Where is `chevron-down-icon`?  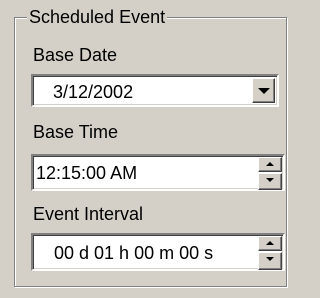 chevron-down-icon is located at coordinates (264, 91).